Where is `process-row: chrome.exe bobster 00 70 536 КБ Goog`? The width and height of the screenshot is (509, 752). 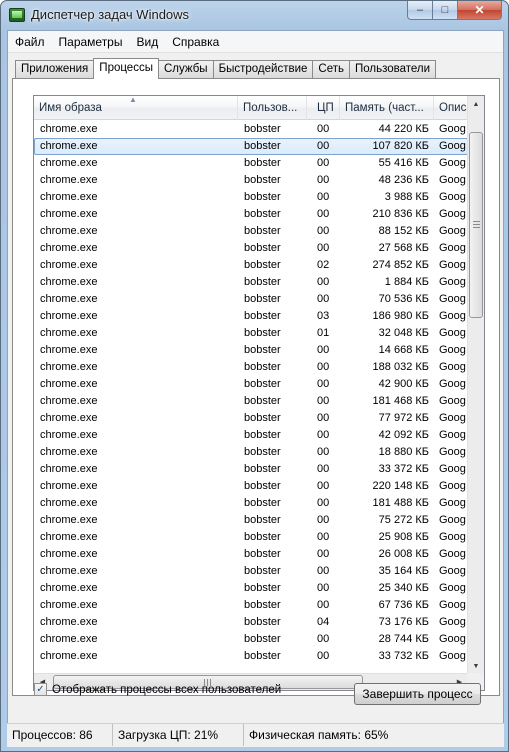
process-row: chrome.exe bobster 00 70 536 КБ Goog is located at coordinates (251, 299).